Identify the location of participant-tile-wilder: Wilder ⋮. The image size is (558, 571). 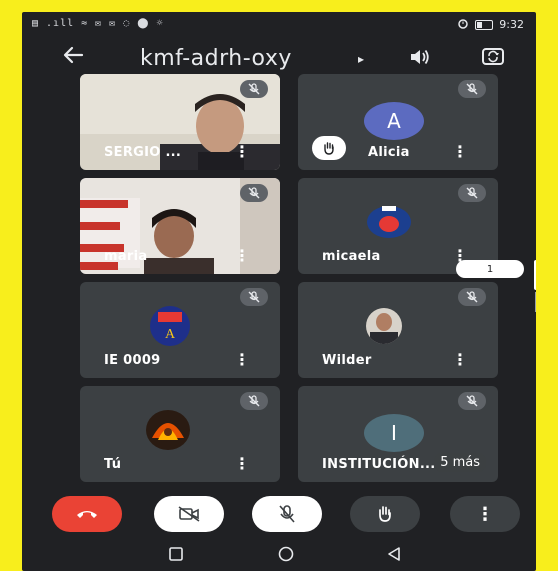
(398, 330).